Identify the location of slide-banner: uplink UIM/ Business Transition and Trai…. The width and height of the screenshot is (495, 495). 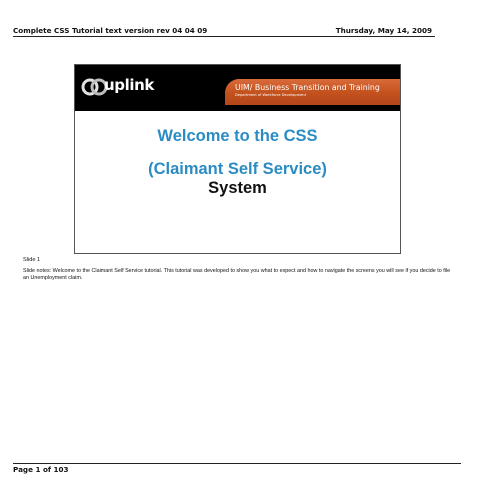
(237, 88).